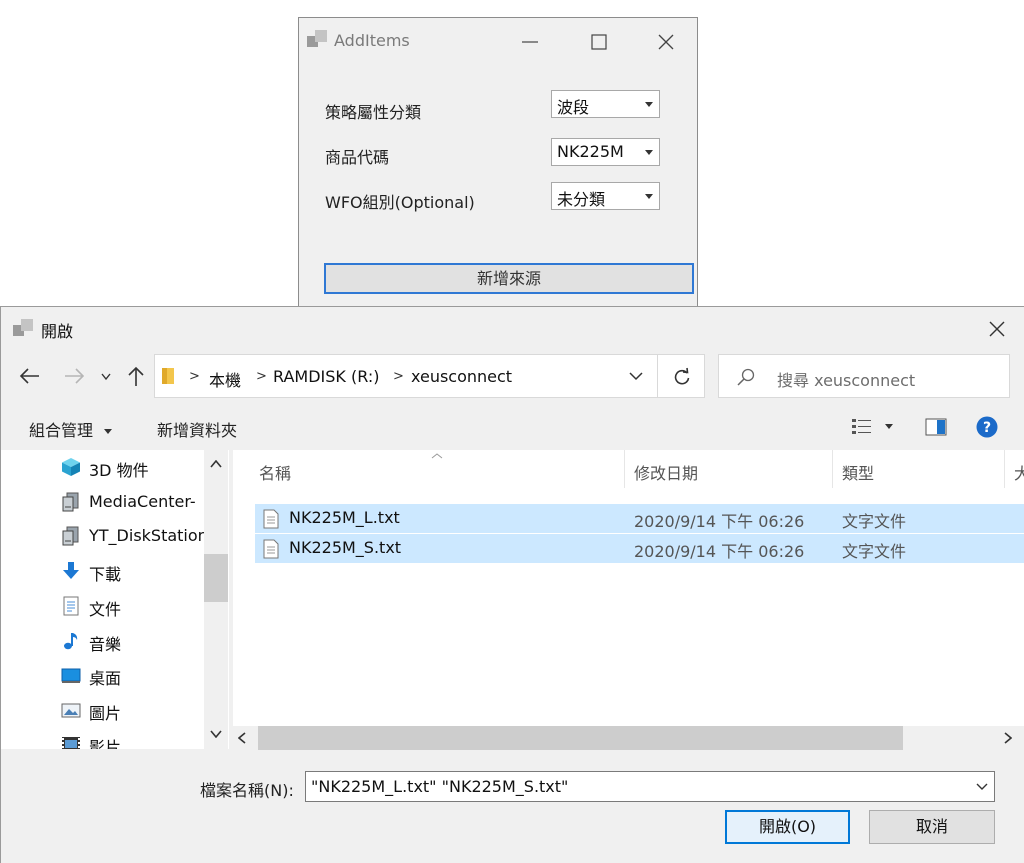  I want to click on up-button, so click(136, 376).